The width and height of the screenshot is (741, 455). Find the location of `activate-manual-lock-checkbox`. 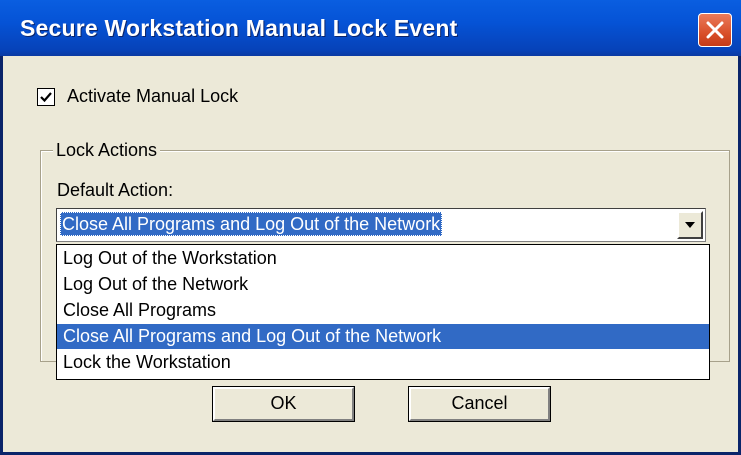

activate-manual-lock-checkbox is located at coordinates (46, 97).